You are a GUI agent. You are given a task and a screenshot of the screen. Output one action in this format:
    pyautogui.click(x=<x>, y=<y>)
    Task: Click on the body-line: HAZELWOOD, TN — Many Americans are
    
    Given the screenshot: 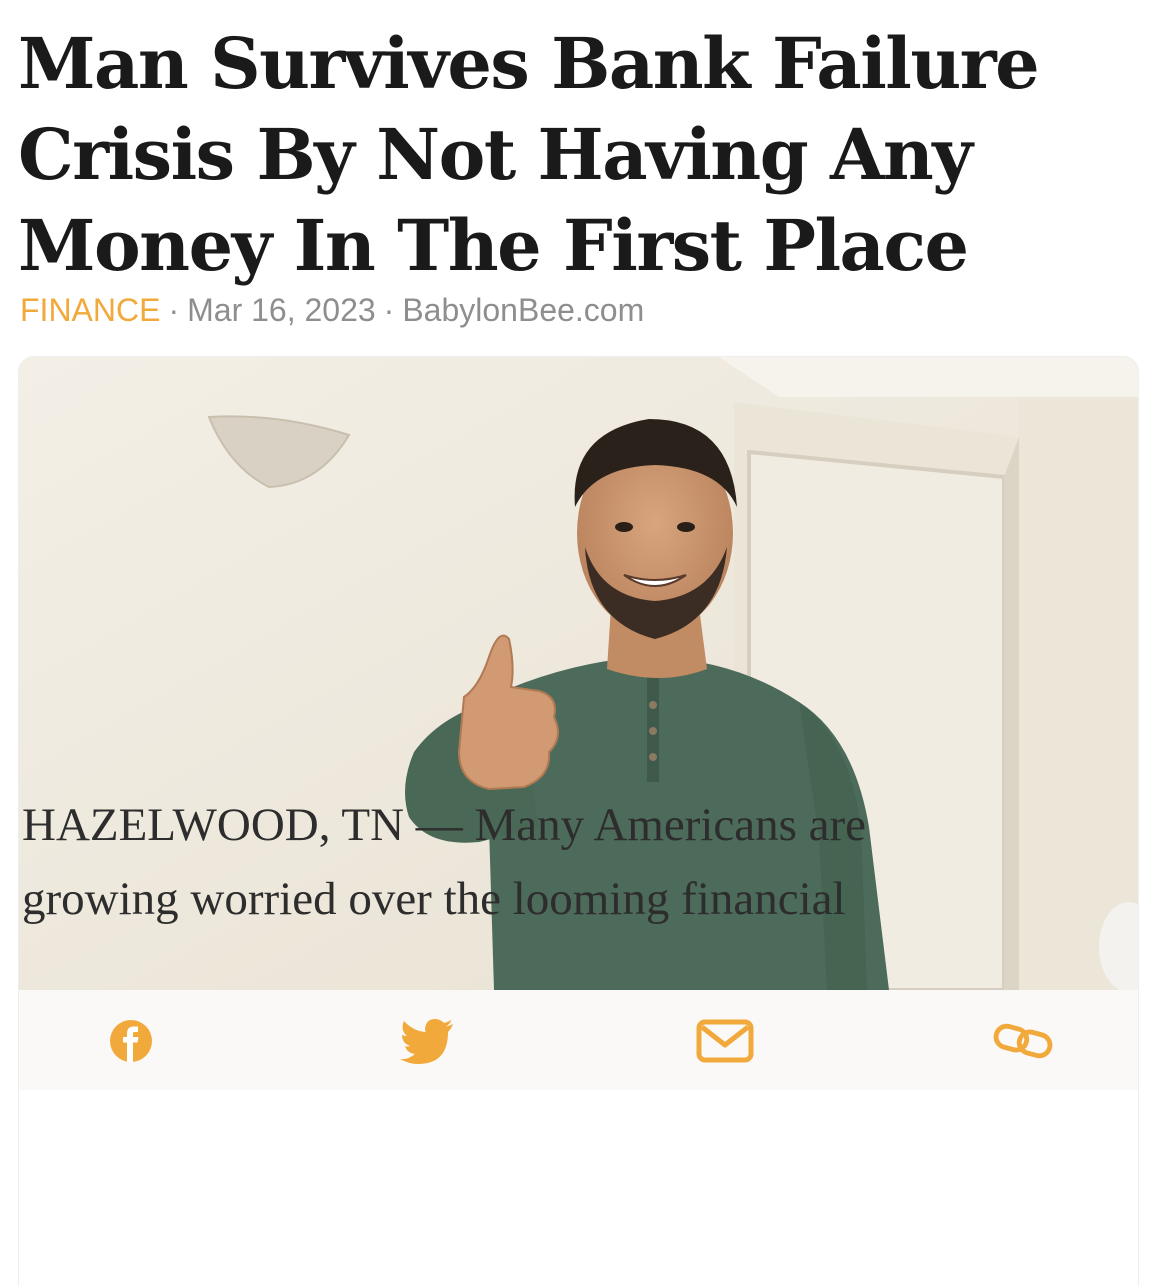 What is the action you would take?
    pyautogui.click(x=444, y=825)
    